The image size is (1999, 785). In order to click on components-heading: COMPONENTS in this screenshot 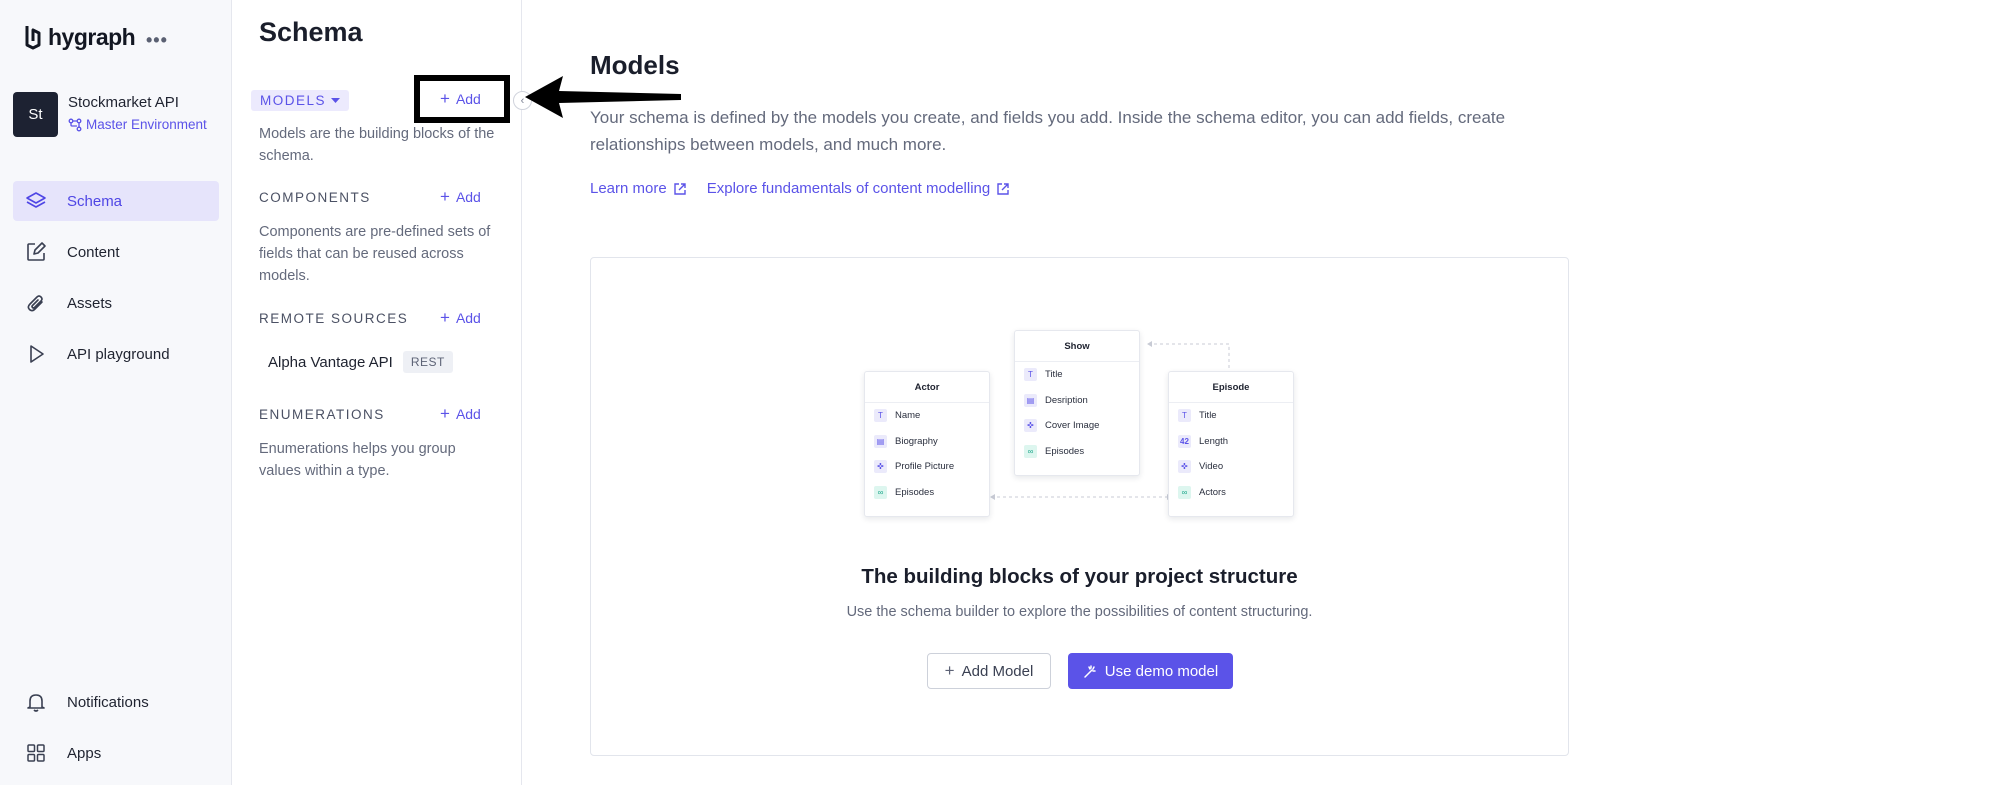, I will do `click(315, 197)`.